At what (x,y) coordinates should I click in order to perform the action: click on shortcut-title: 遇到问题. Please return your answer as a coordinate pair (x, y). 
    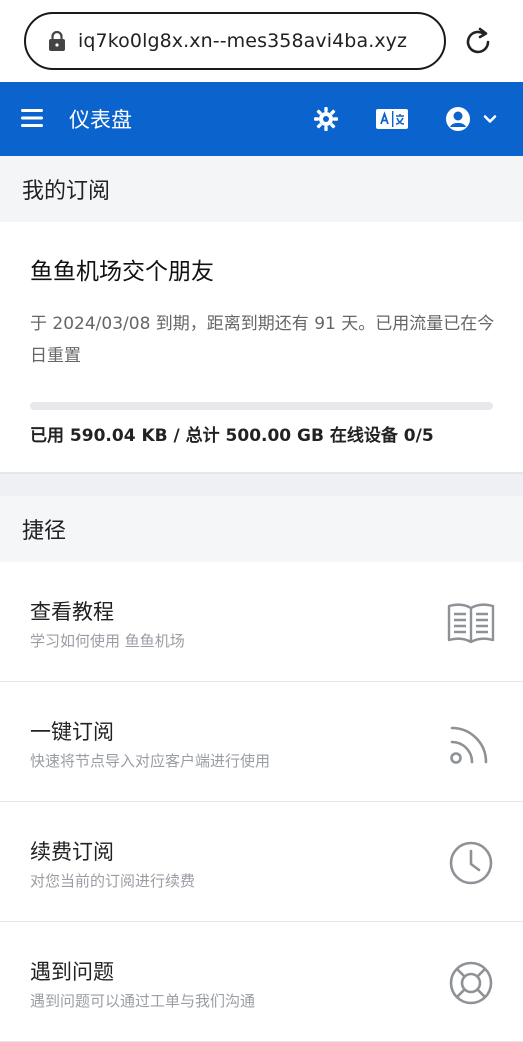
    Looking at the image, I should click on (72, 972).